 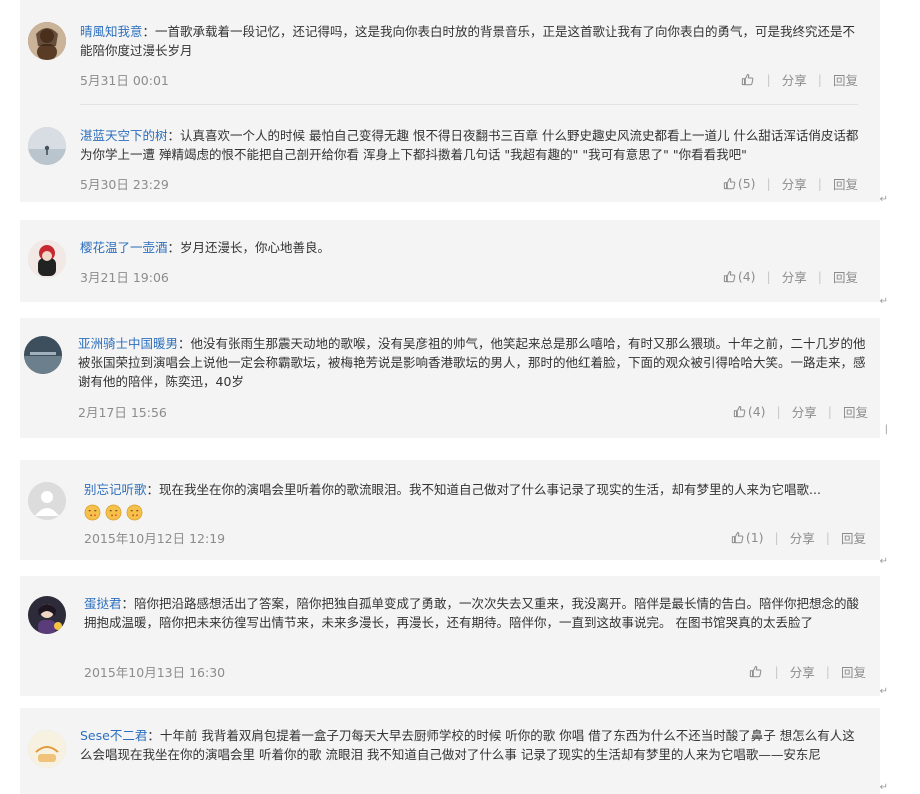 What do you see at coordinates (747, 537) in the screenshot?
I see `like-button: (1)` at bounding box center [747, 537].